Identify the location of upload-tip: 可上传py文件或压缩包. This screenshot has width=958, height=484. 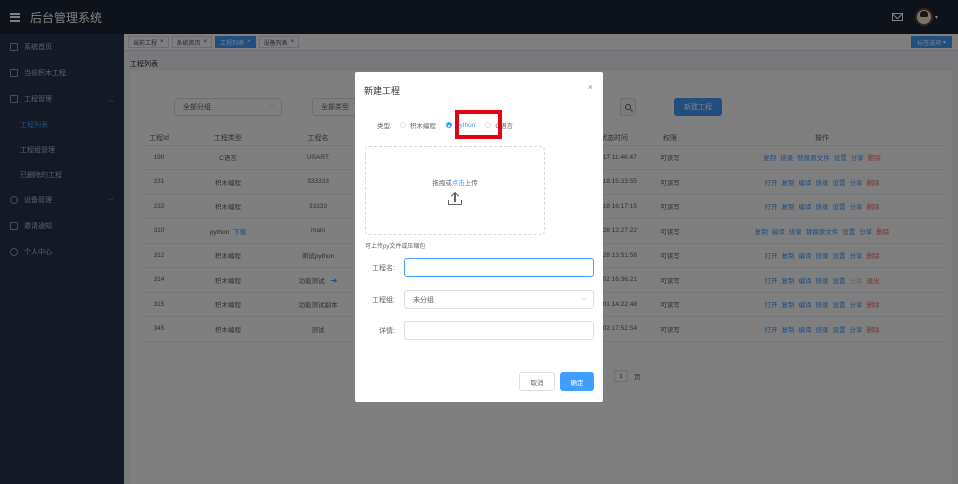
(395, 247).